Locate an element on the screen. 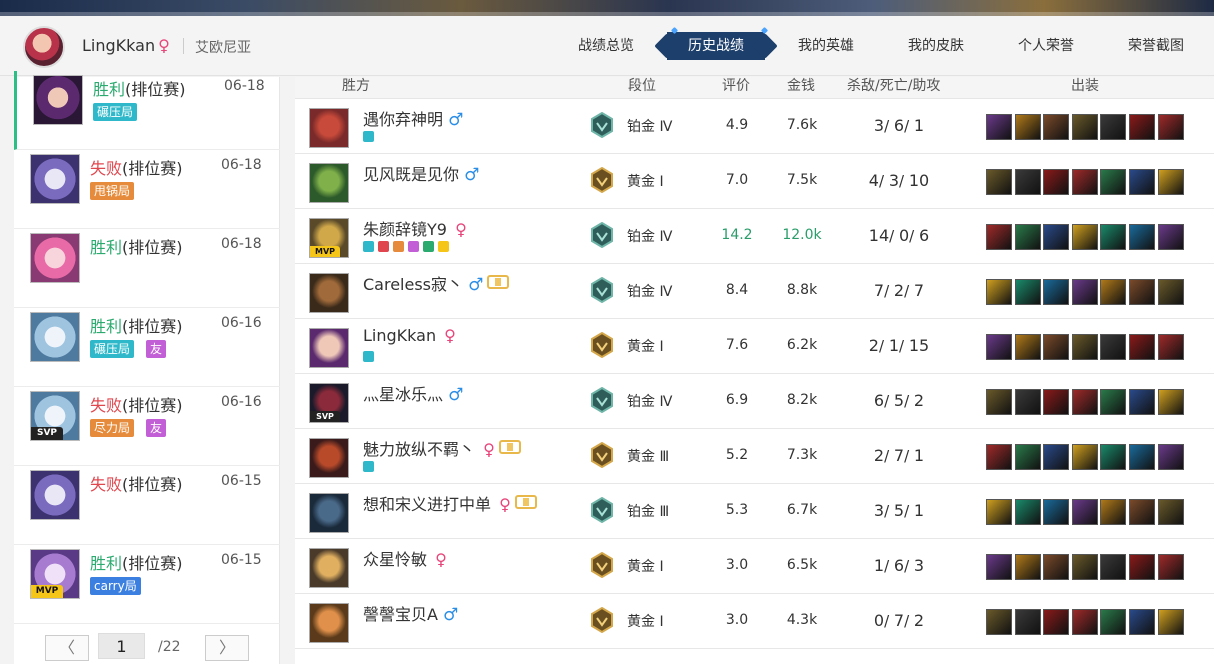 The height and width of the screenshot is (664, 1214). page-number-input is located at coordinates (121, 646).